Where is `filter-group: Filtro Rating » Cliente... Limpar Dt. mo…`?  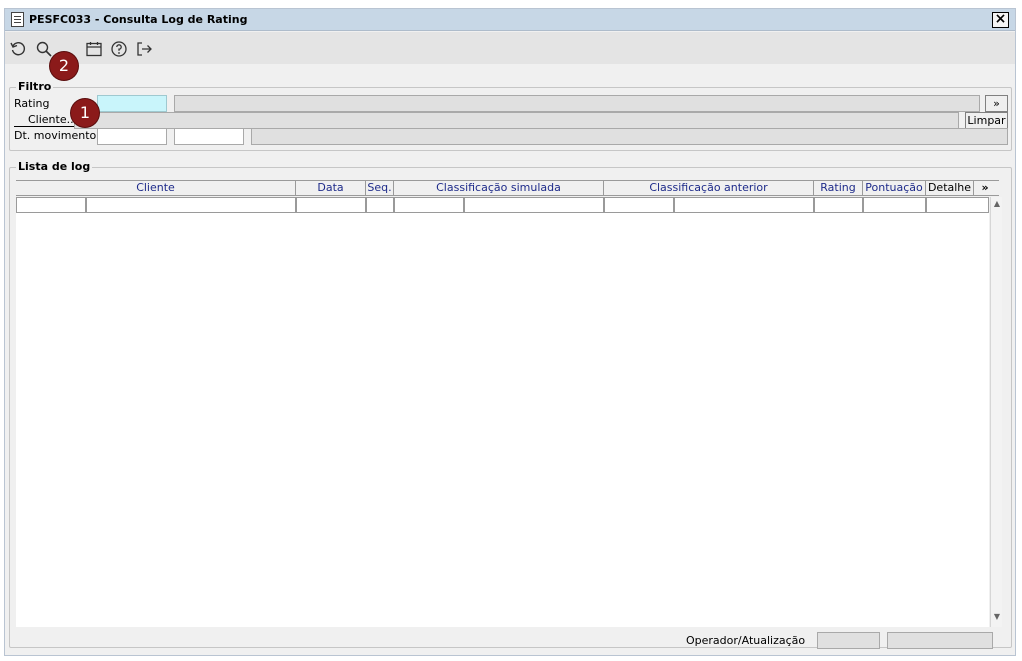 filter-group: Filtro Rating » Cliente... Limpar Dt. mo… is located at coordinates (510, 115).